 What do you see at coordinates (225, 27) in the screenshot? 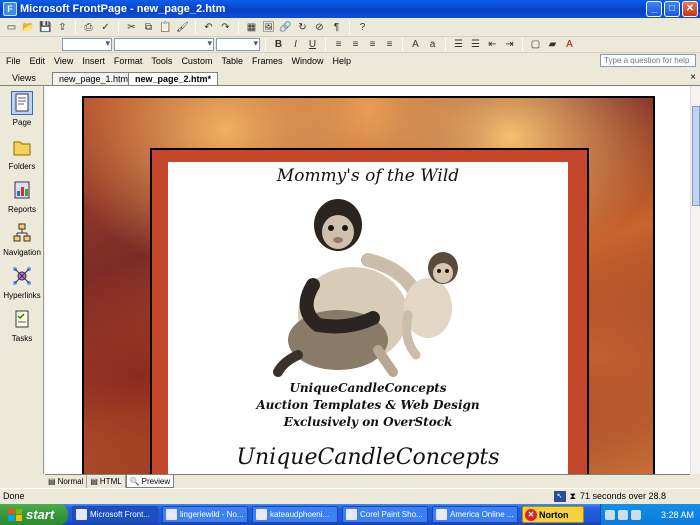
I see `redo-icon: ↷` at bounding box center [225, 27].